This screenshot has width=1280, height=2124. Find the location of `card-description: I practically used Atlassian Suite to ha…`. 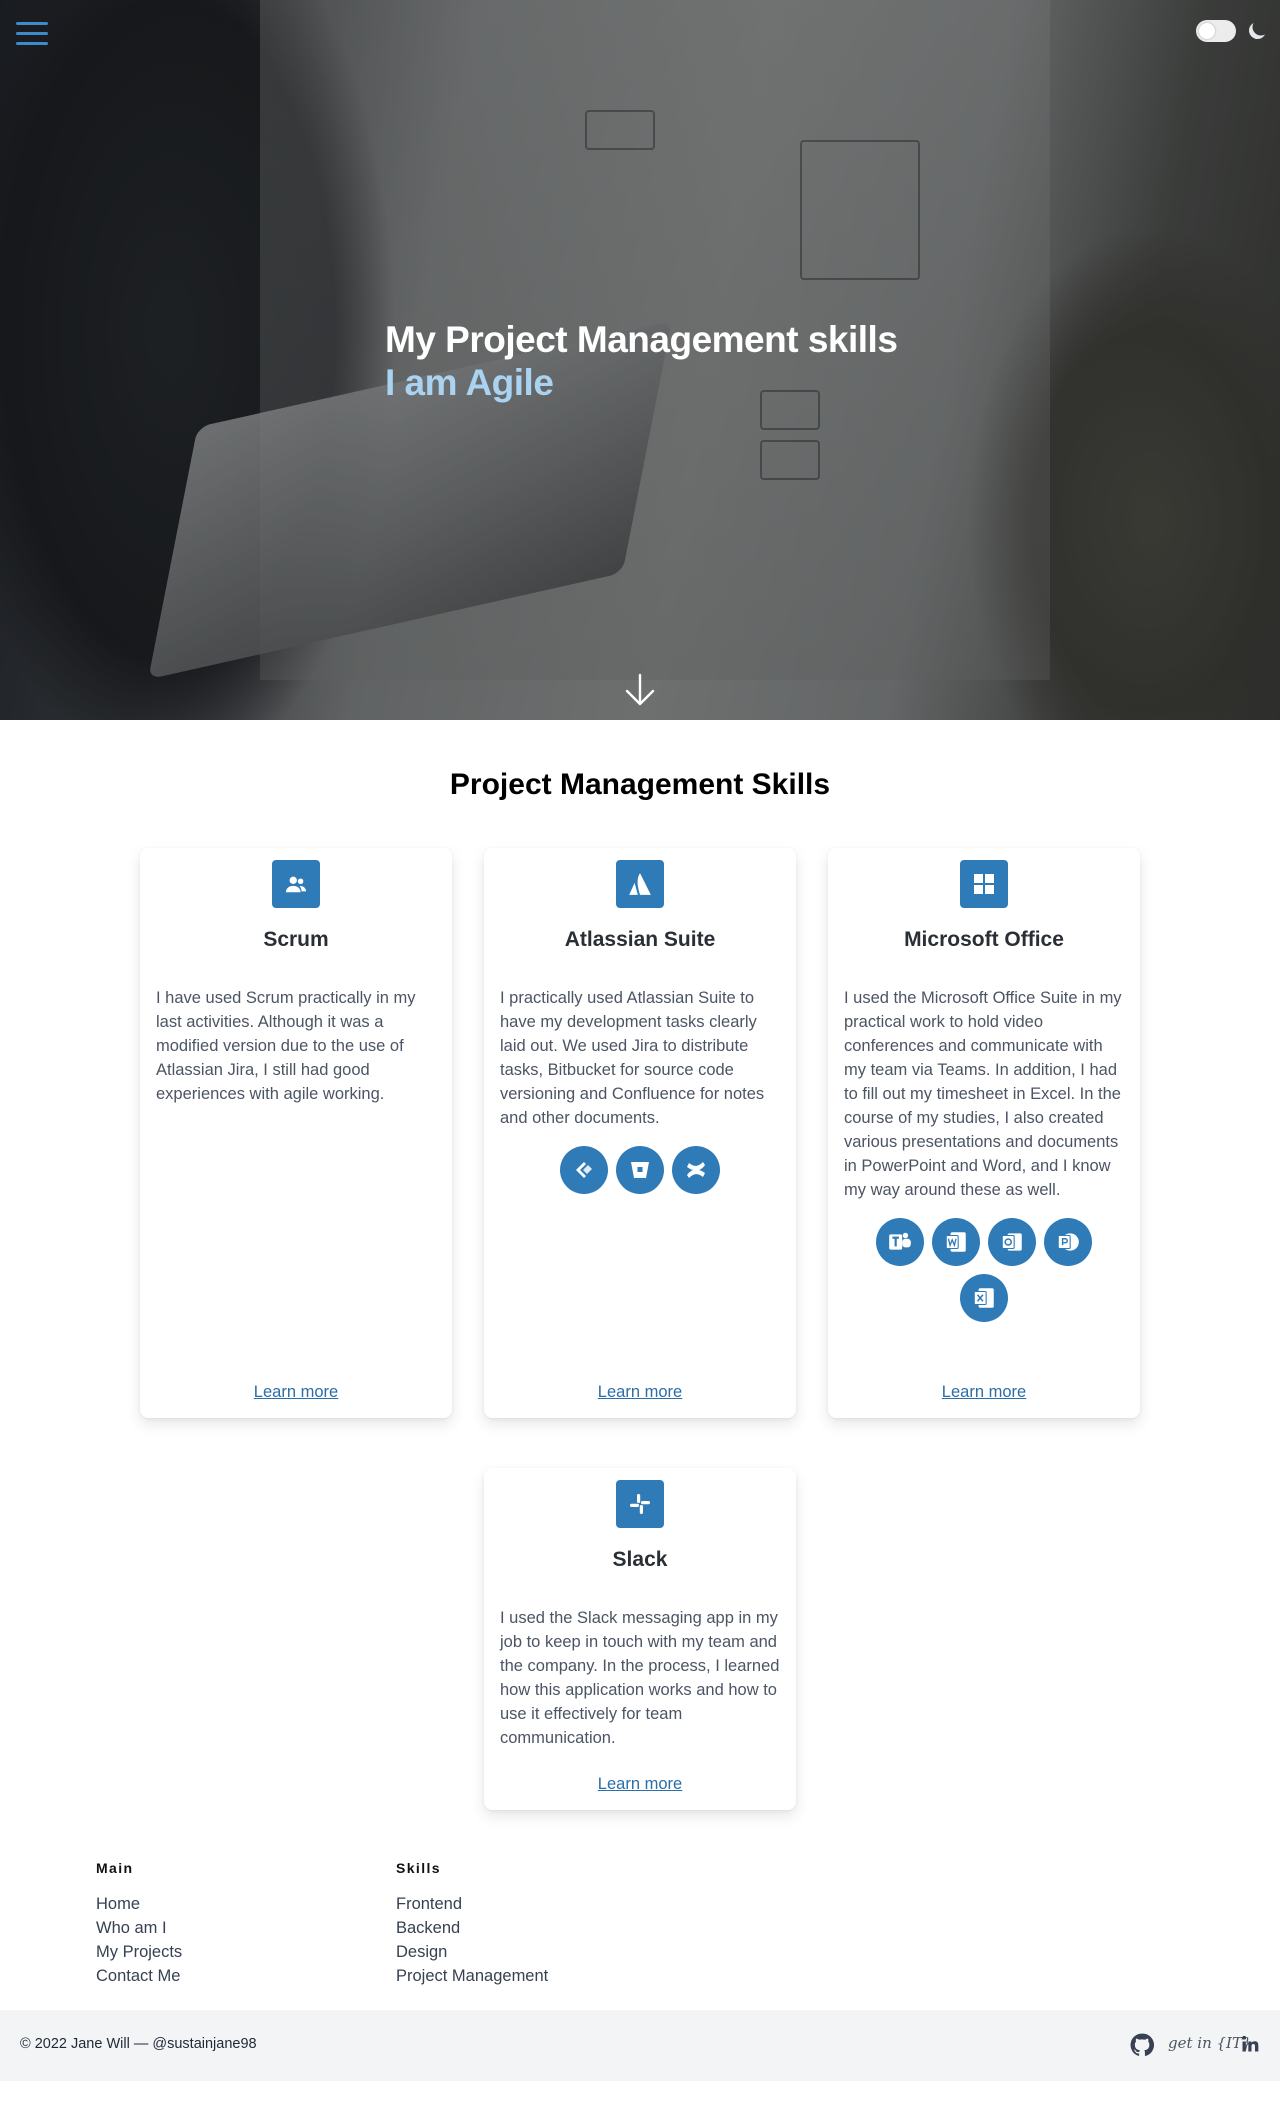

card-description: I practically used Atlassian Suite to ha… is located at coordinates (632, 1058).